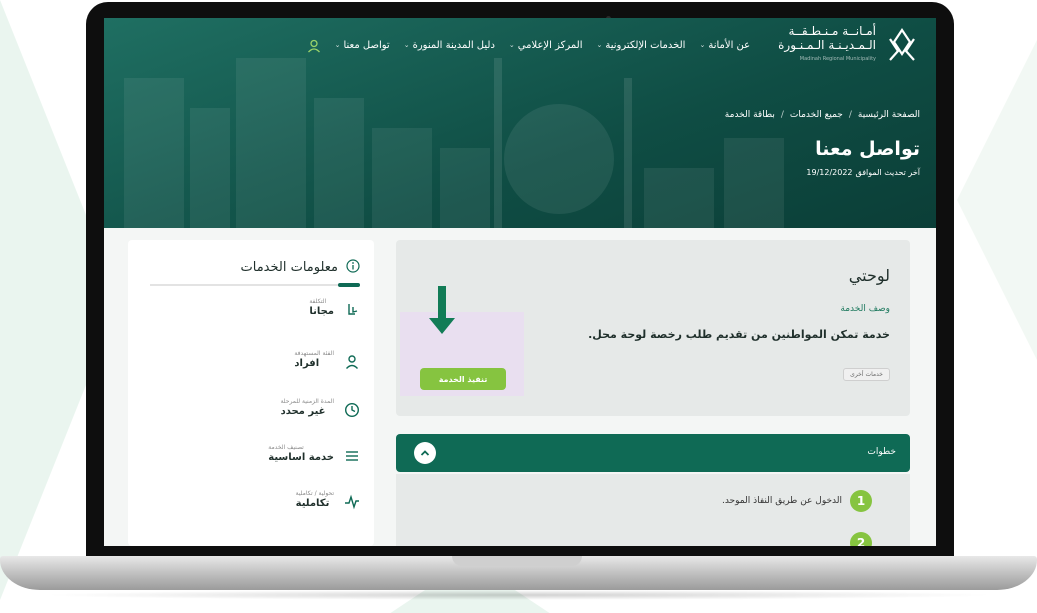  Describe the element at coordinates (352, 456) in the screenshot. I see `list-icon` at that location.